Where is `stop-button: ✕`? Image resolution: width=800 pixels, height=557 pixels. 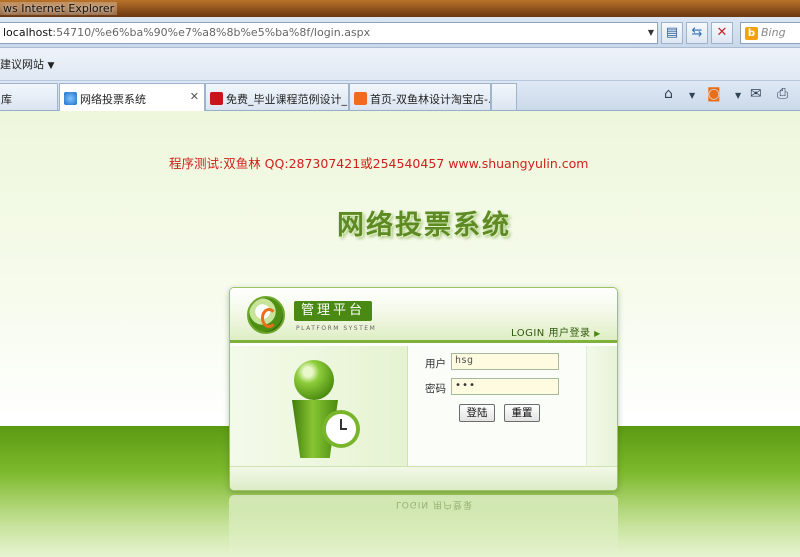
stop-button: ✕ is located at coordinates (722, 33).